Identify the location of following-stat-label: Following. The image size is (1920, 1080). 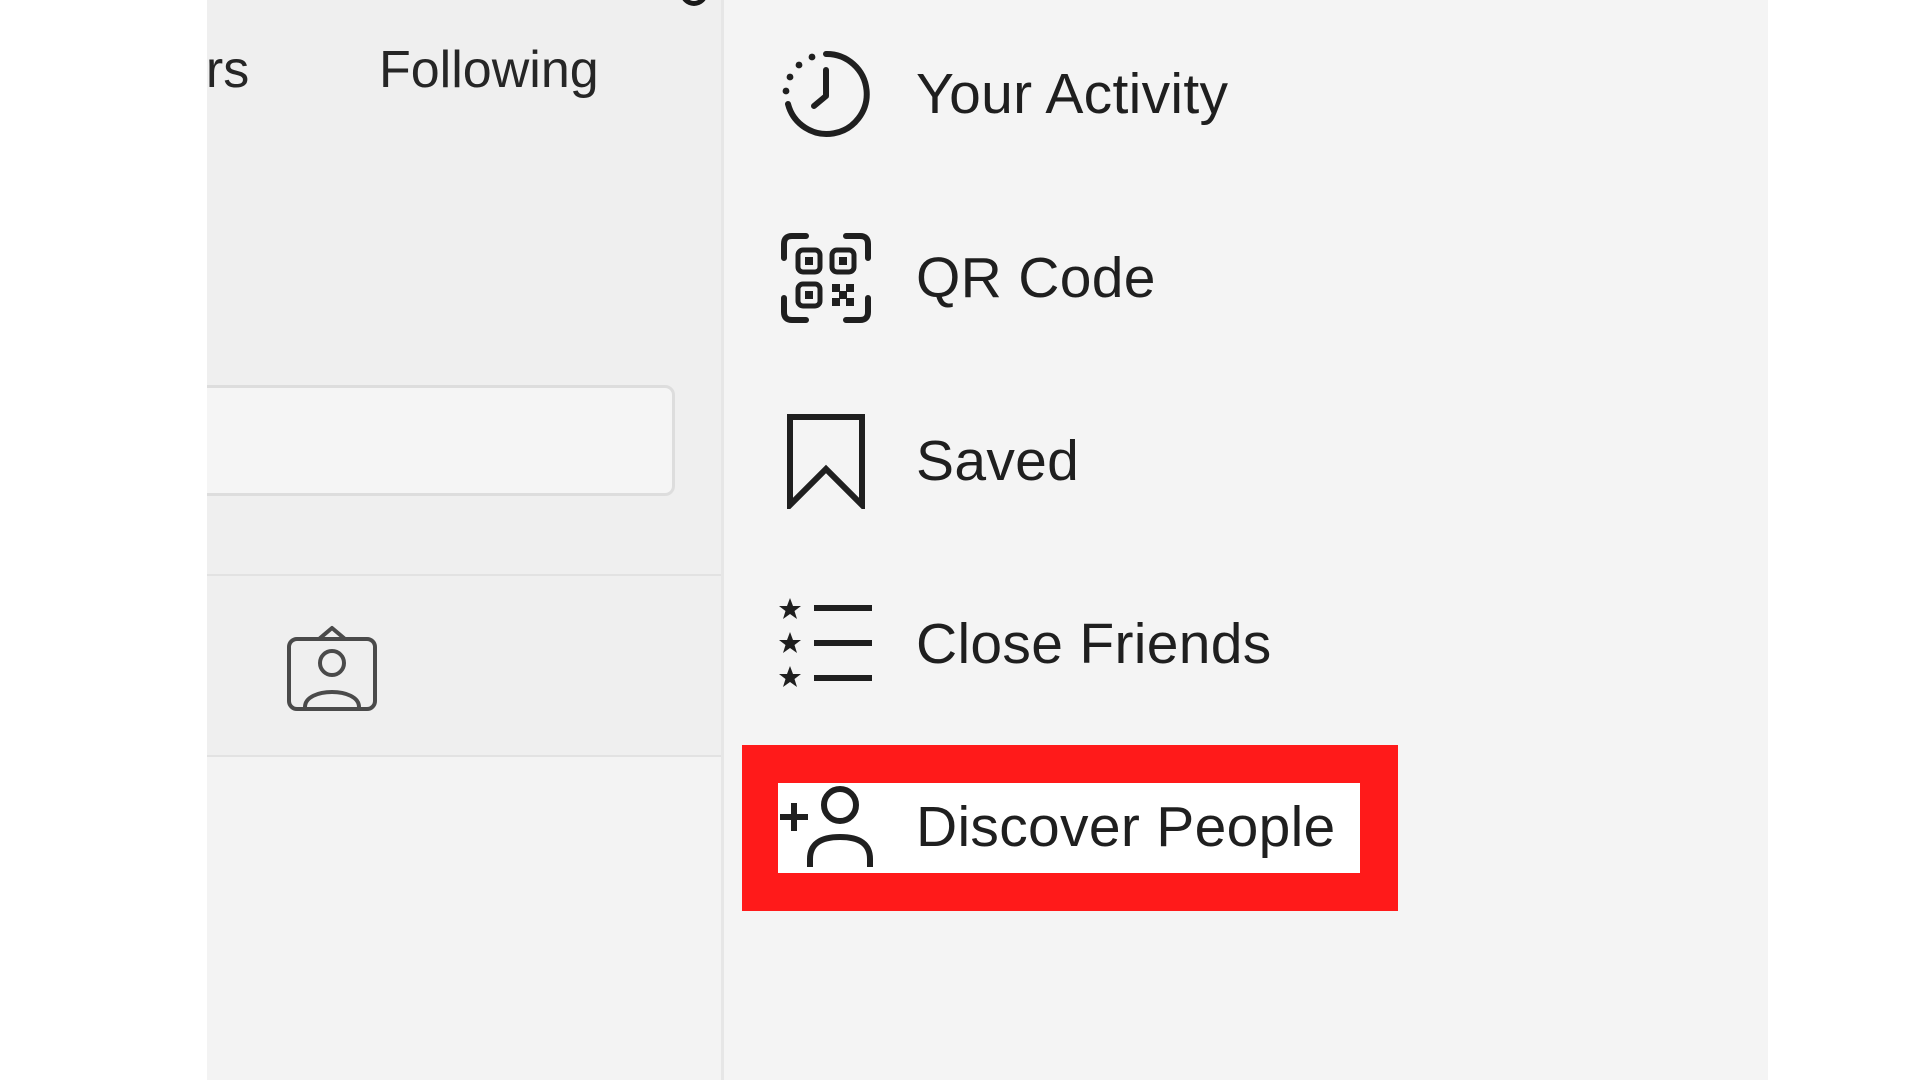
(489, 70).